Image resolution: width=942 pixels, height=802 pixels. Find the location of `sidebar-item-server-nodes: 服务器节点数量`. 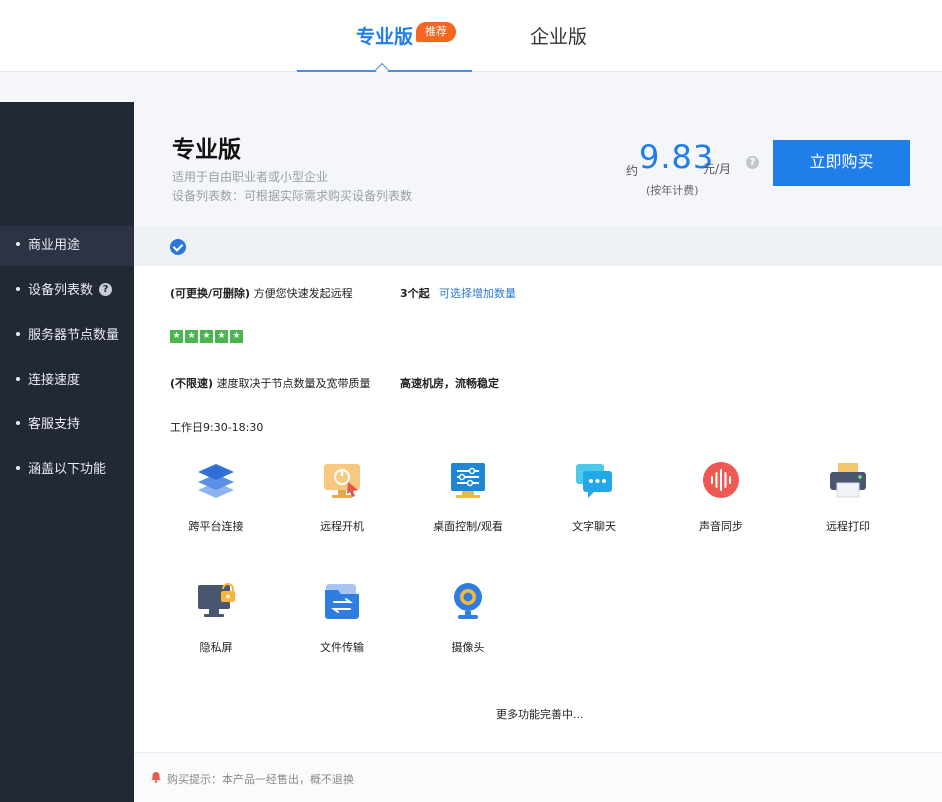

sidebar-item-server-nodes: 服务器节点数量 is located at coordinates (67, 336).